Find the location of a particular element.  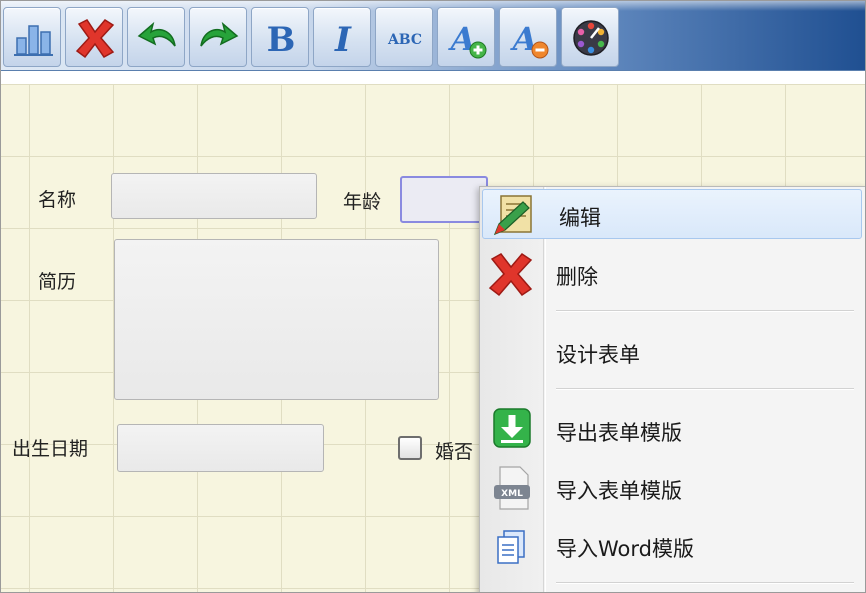

menu-item-design-form: 设计表单 is located at coordinates (672, 352).